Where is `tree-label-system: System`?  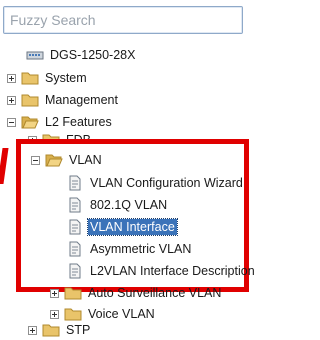
tree-label-system: System is located at coordinates (66, 78).